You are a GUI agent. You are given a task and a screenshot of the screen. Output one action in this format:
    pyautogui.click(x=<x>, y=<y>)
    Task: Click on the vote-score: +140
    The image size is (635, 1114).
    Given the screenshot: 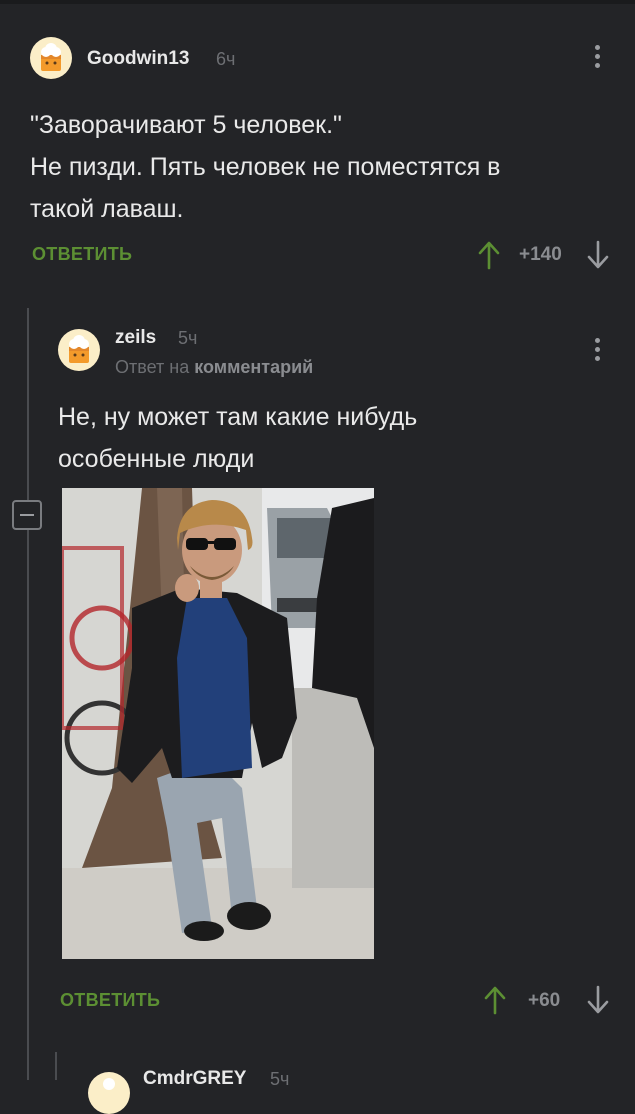 What is the action you would take?
    pyautogui.click(x=540, y=254)
    